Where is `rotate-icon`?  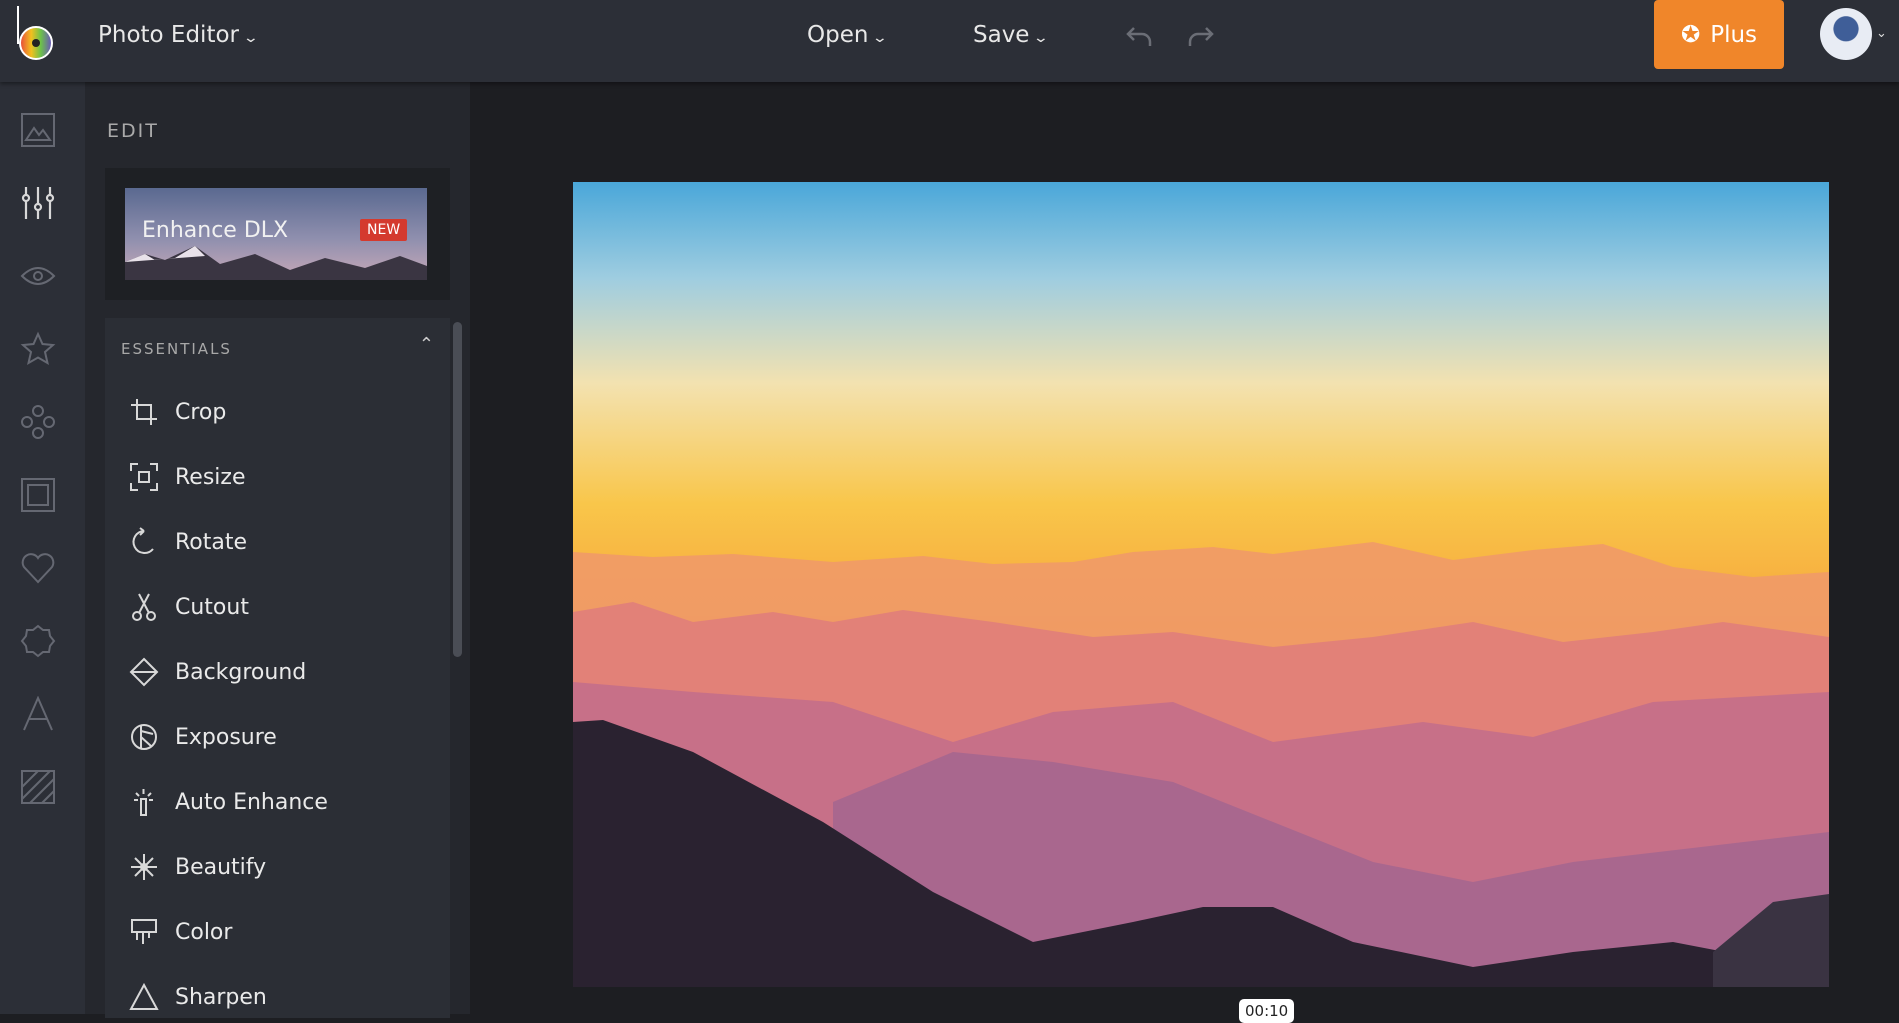
rotate-icon is located at coordinates (143, 540).